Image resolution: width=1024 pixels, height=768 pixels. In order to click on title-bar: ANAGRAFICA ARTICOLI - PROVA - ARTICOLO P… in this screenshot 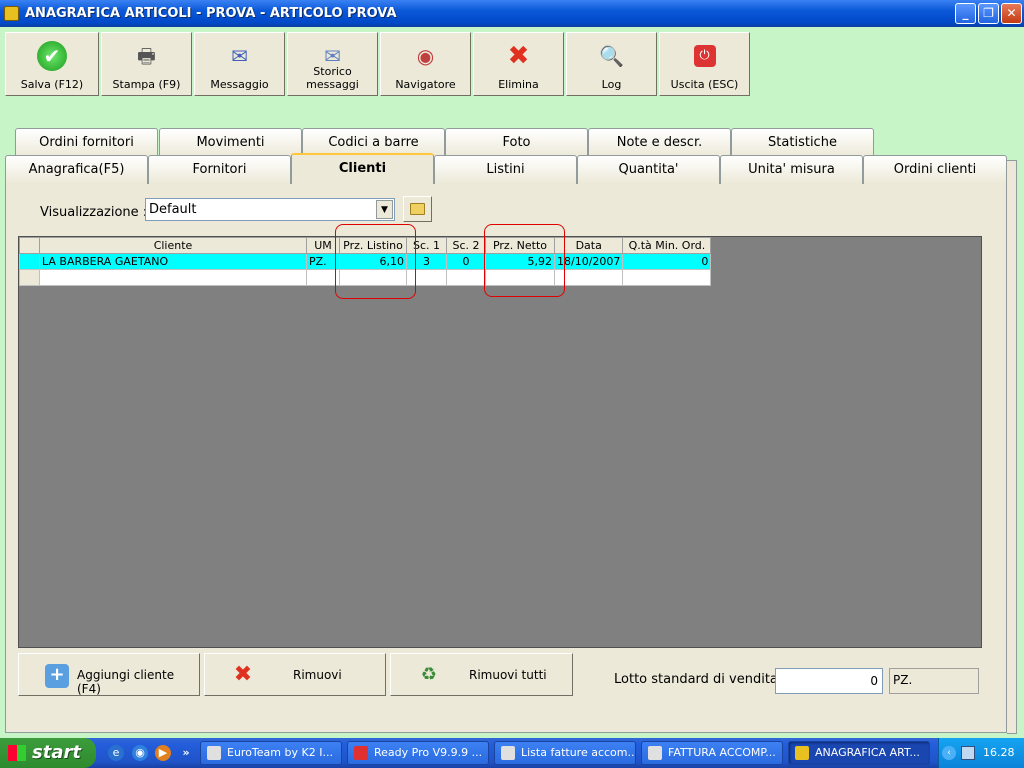, I will do `click(512, 13)`.